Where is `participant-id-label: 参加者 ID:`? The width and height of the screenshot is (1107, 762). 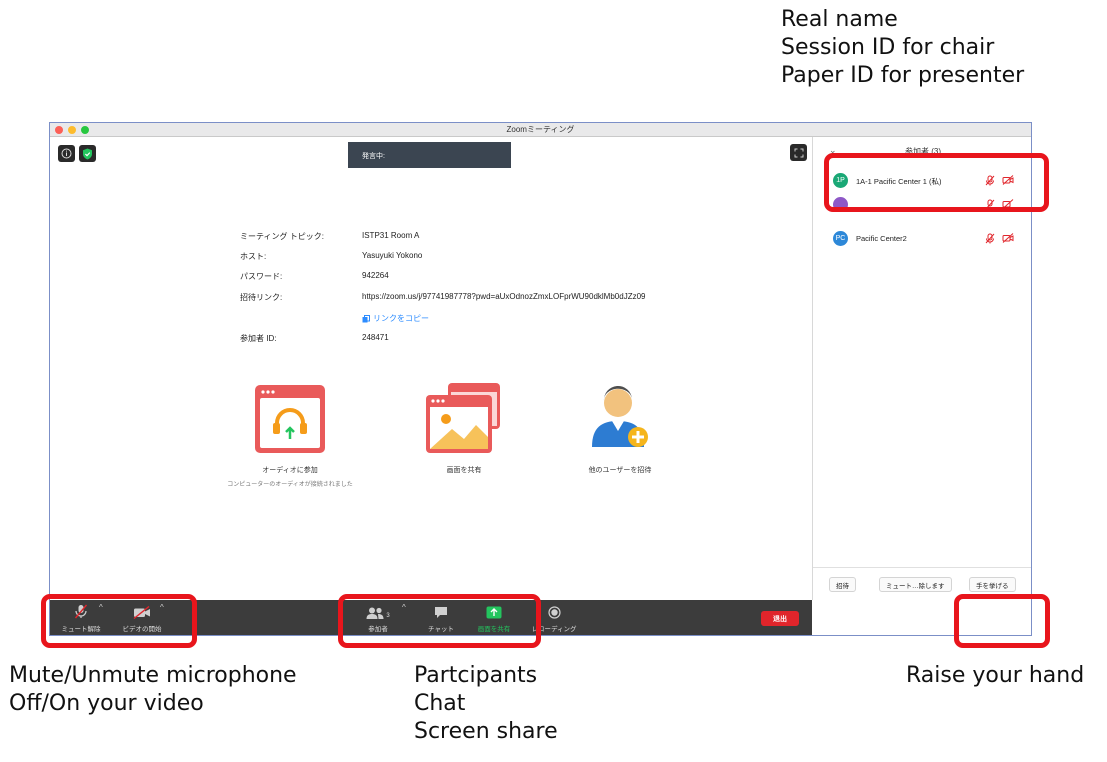
participant-id-label: 参加者 ID: is located at coordinates (258, 338).